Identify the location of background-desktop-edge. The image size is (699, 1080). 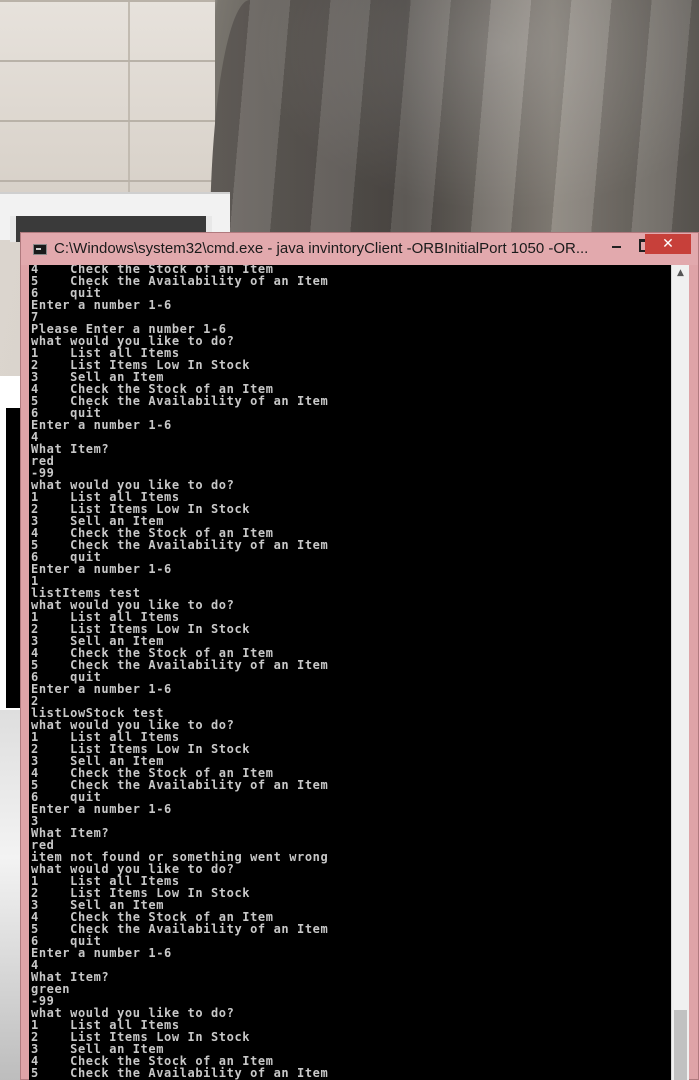
(11, 895).